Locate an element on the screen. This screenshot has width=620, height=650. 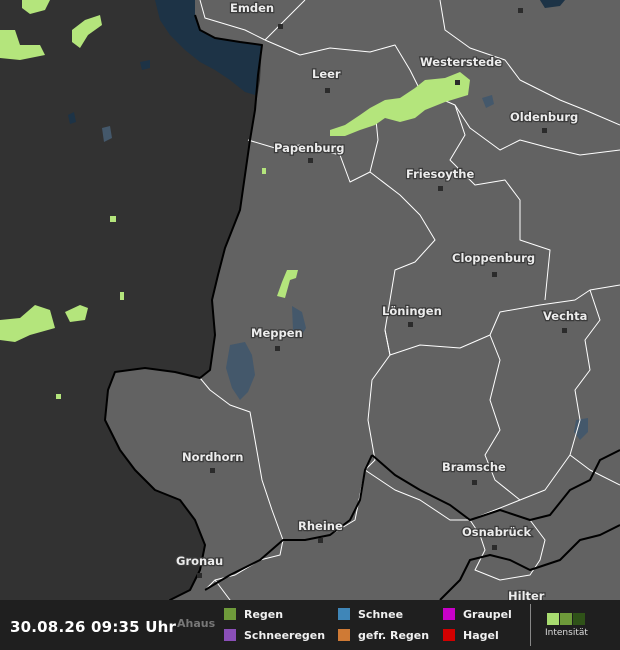
legend-item-snow: Schnee is located at coordinates (370, 614).